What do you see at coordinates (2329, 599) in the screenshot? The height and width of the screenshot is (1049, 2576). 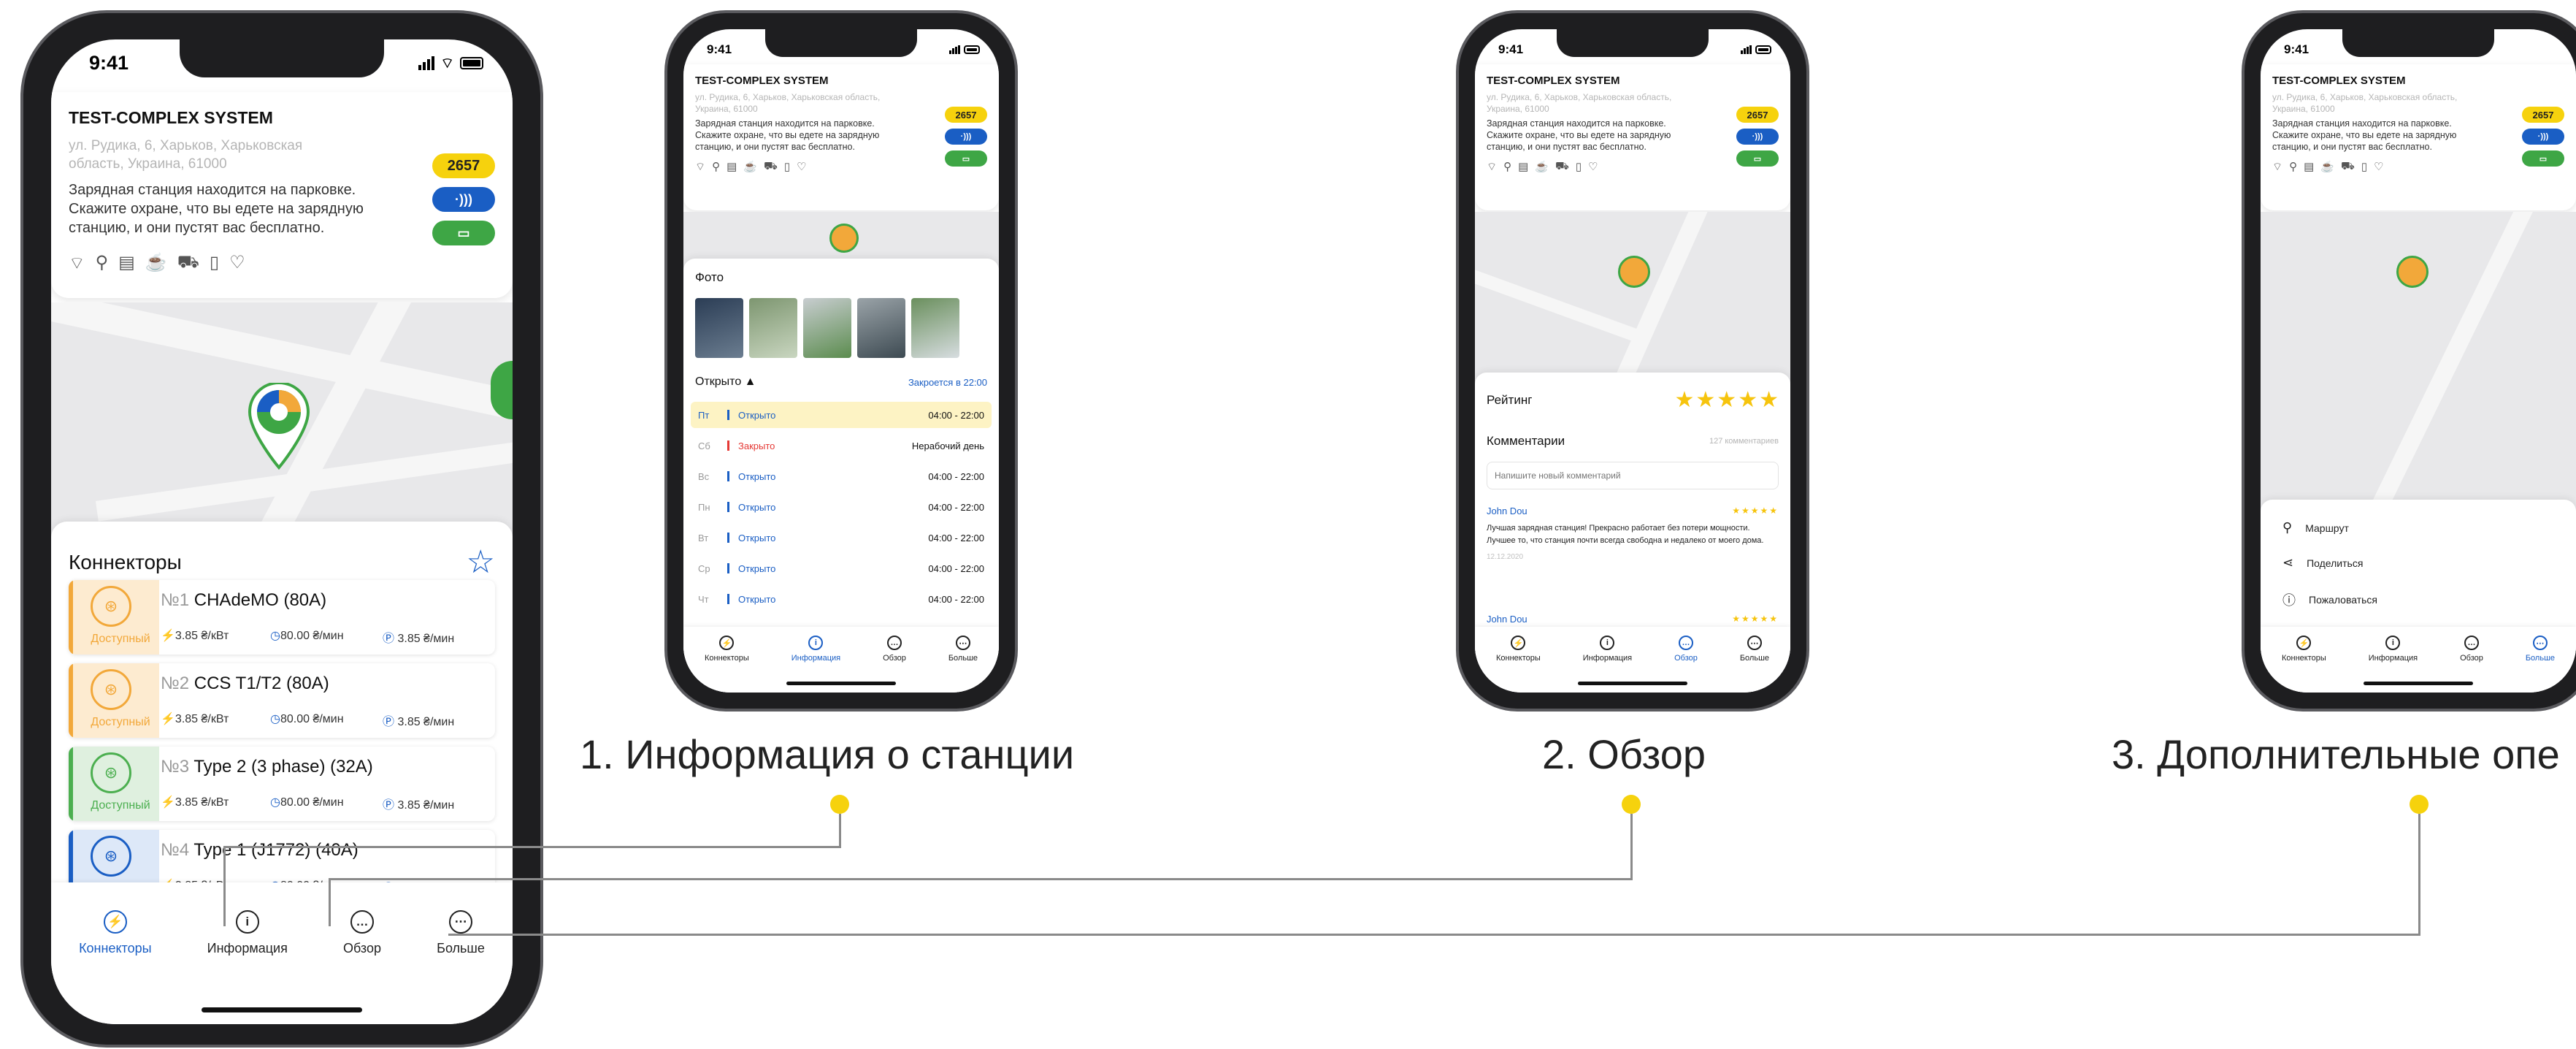 I see `action-report: ⓘ Пожаловаться` at bounding box center [2329, 599].